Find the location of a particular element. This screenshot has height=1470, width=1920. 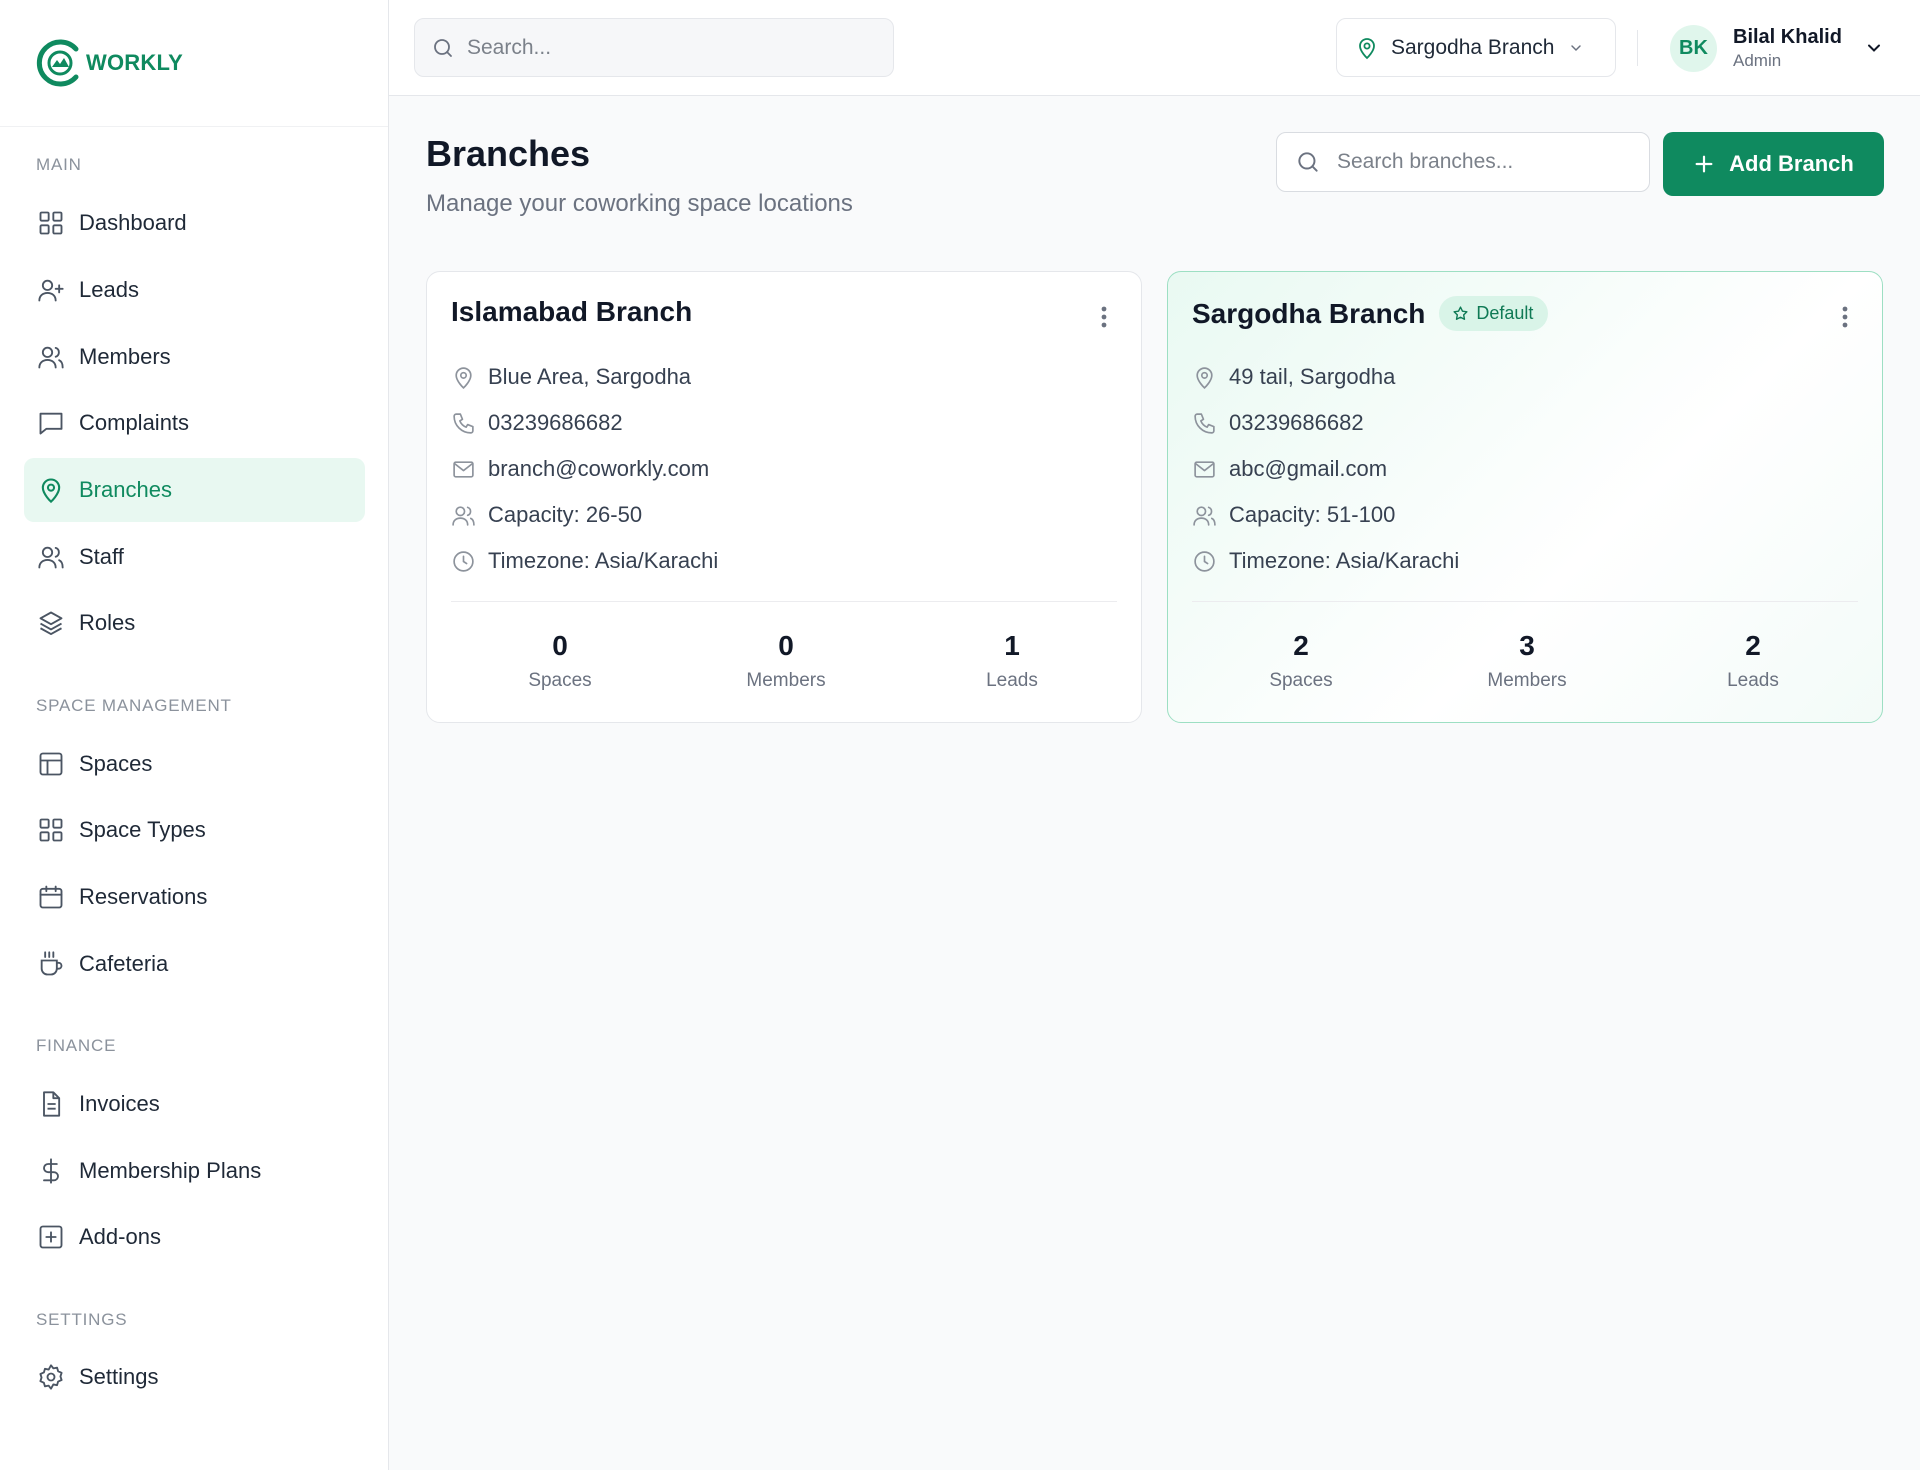

branch-name: Sargodha Branch is located at coordinates (1309, 313).